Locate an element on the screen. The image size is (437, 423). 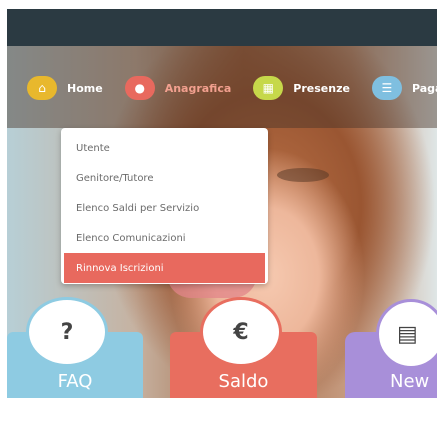
question-icon: ? is located at coordinates (67, 332).